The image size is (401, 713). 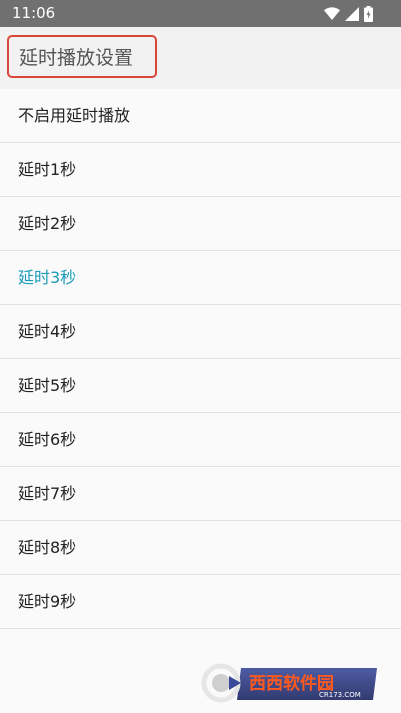 I want to click on option-label: 延时4秒, so click(x=47, y=331).